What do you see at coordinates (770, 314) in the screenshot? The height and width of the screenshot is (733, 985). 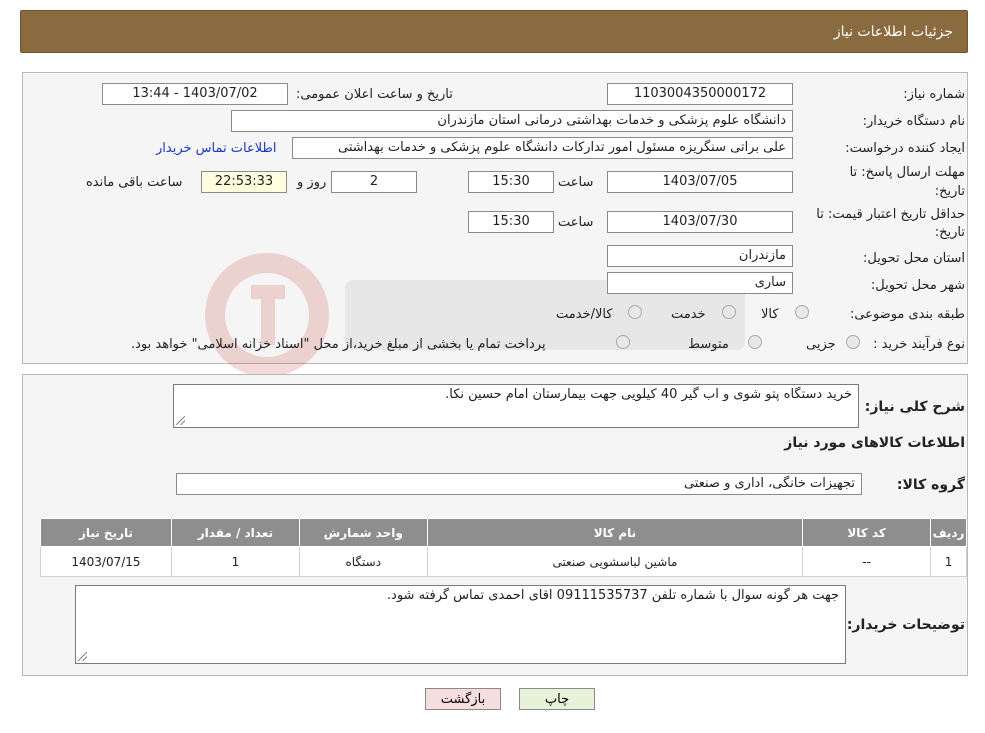 I see `category-option-goods: کالا` at bounding box center [770, 314].